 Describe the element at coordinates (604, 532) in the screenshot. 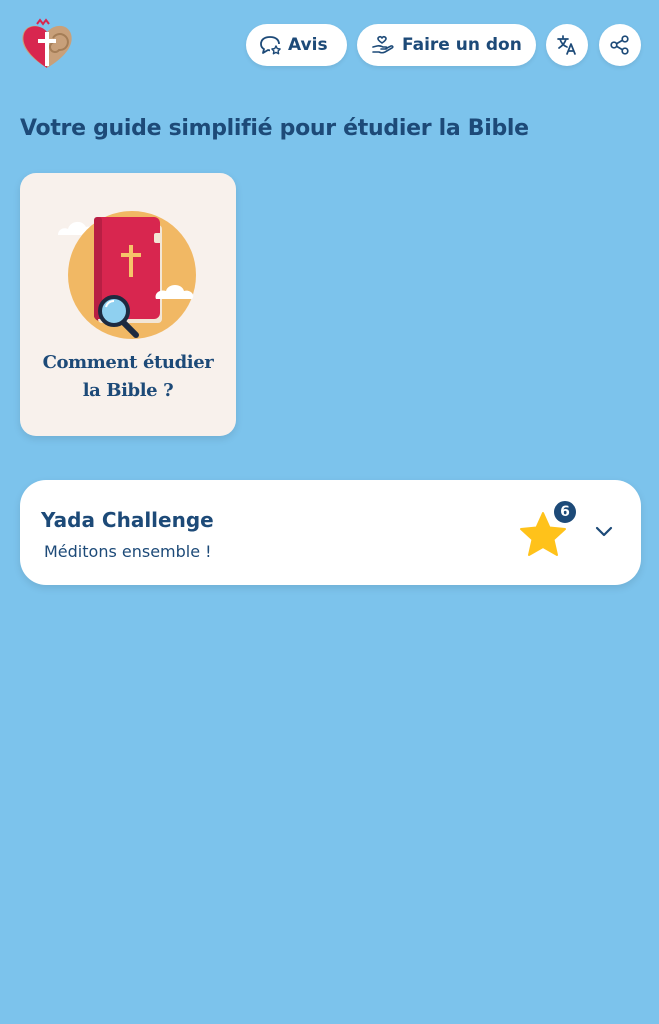

I see `chevron-down-icon` at that location.